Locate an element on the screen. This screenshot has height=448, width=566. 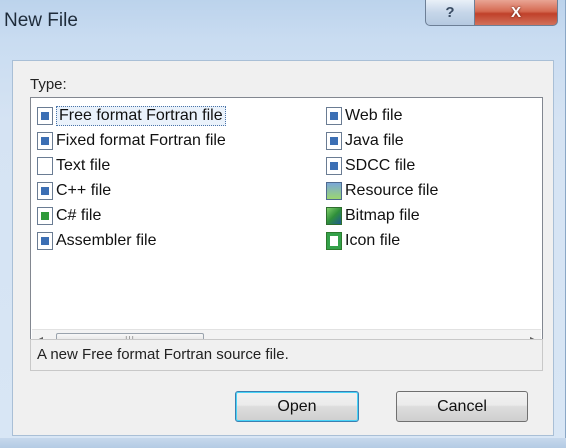
list-item-label: Assembler file is located at coordinates (106, 240).